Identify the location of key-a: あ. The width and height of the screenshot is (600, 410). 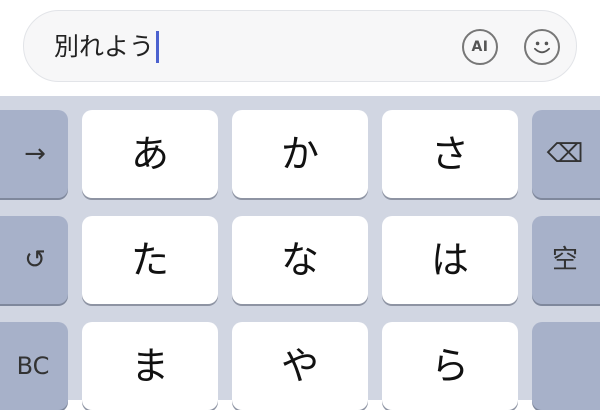
(150, 154).